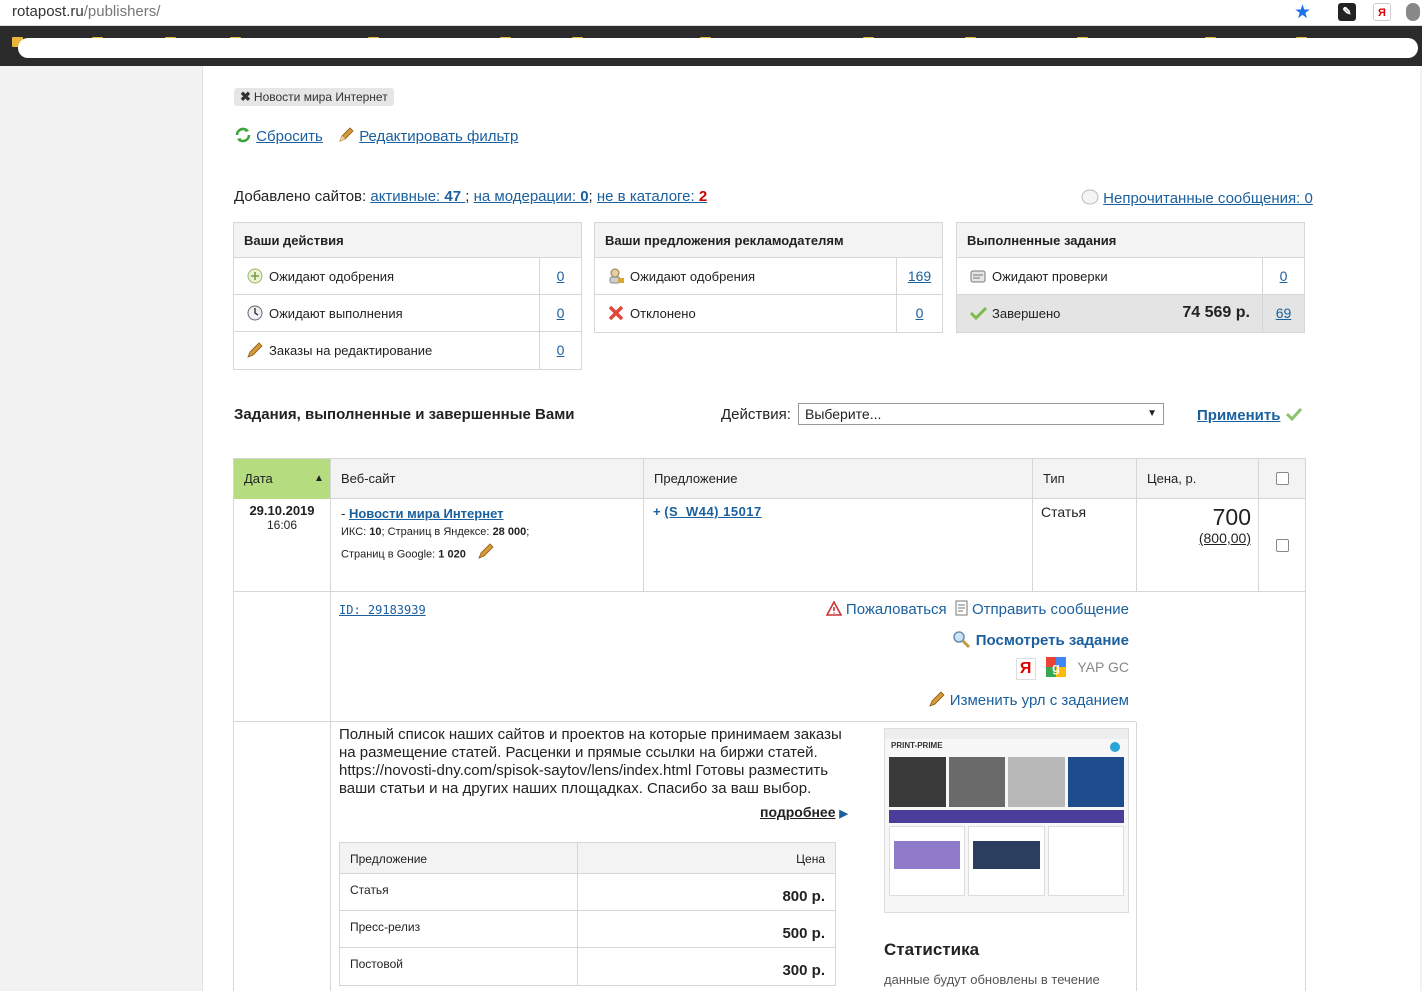 Image resolution: width=1422 pixels, height=991 pixels. Describe the element at coordinates (255, 313) in the screenshot. I see `clock-icon` at that location.